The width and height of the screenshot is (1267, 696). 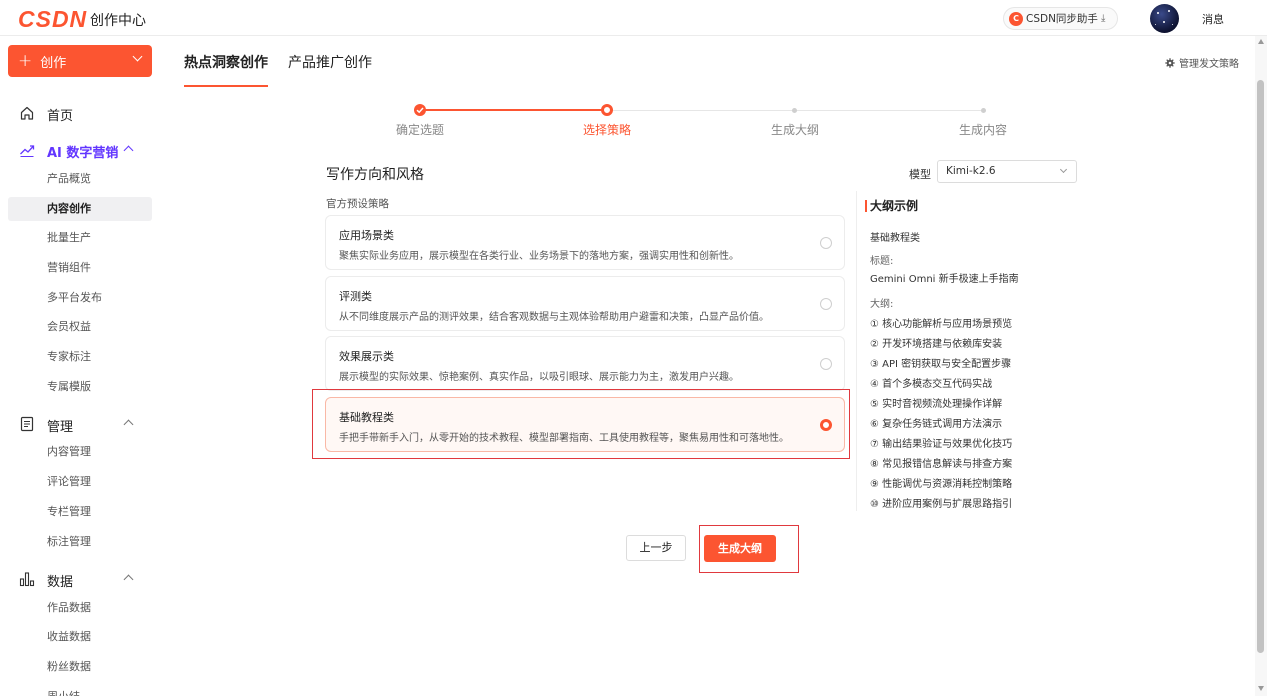 I want to click on sidebar-group-label: 管理, so click(x=60, y=427).